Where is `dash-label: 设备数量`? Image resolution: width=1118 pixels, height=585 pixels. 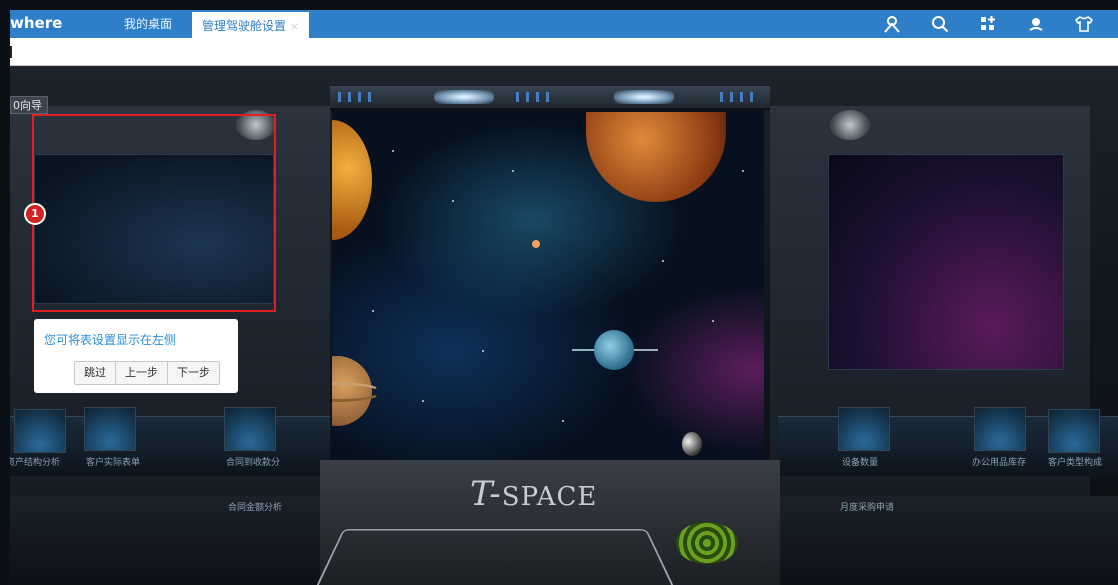
dash-label: 设备数量 is located at coordinates (860, 463).